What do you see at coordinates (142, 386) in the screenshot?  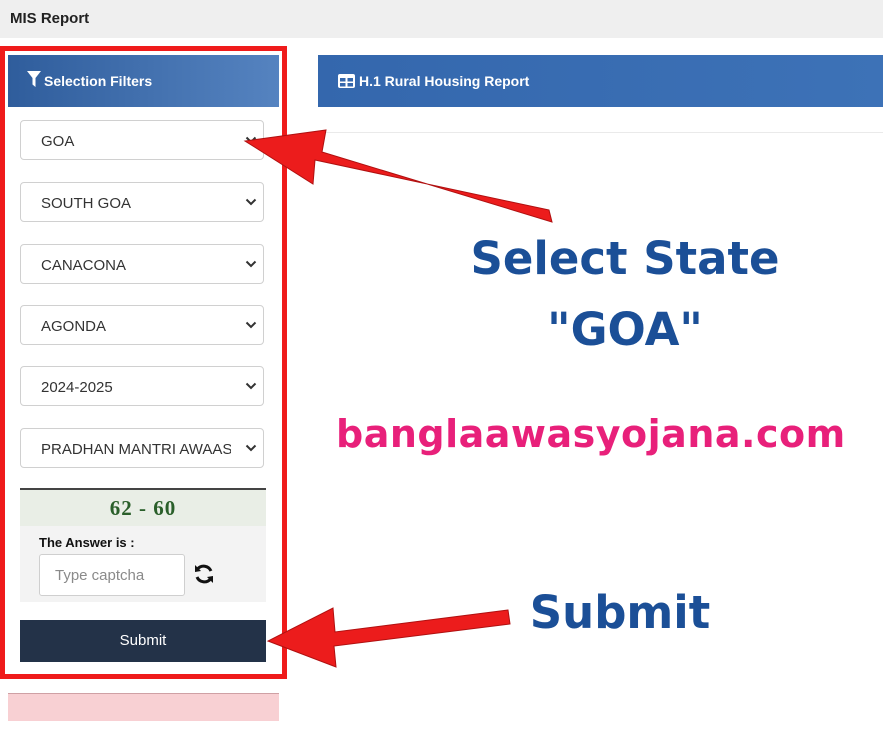 I see `year-select: 2024-2025` at bounding box center [142, 386].